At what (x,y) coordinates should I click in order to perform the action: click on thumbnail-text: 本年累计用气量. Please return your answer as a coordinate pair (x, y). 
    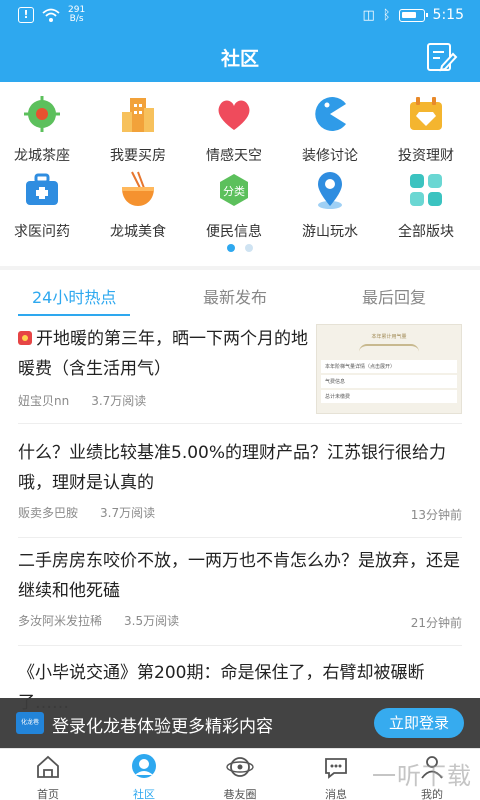
    Looking at the image, I should click on (389, 337).